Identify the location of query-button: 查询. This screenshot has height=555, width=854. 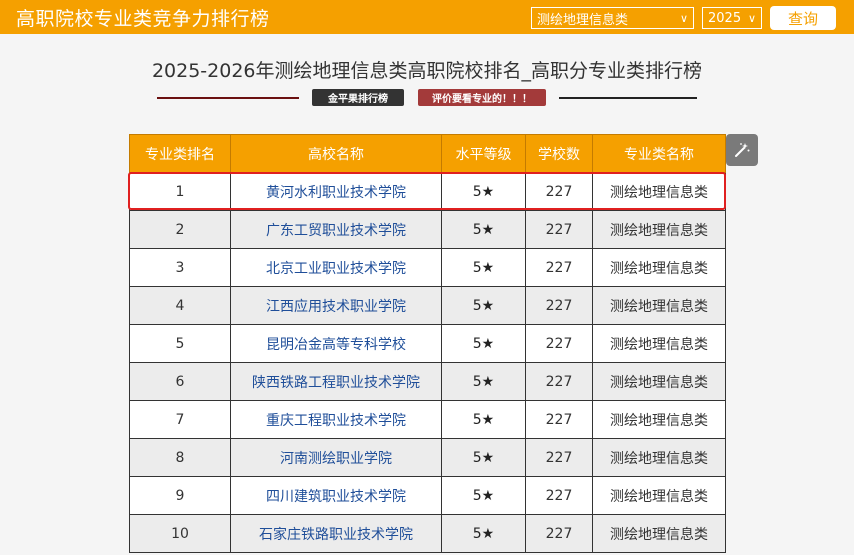
(803, 18).